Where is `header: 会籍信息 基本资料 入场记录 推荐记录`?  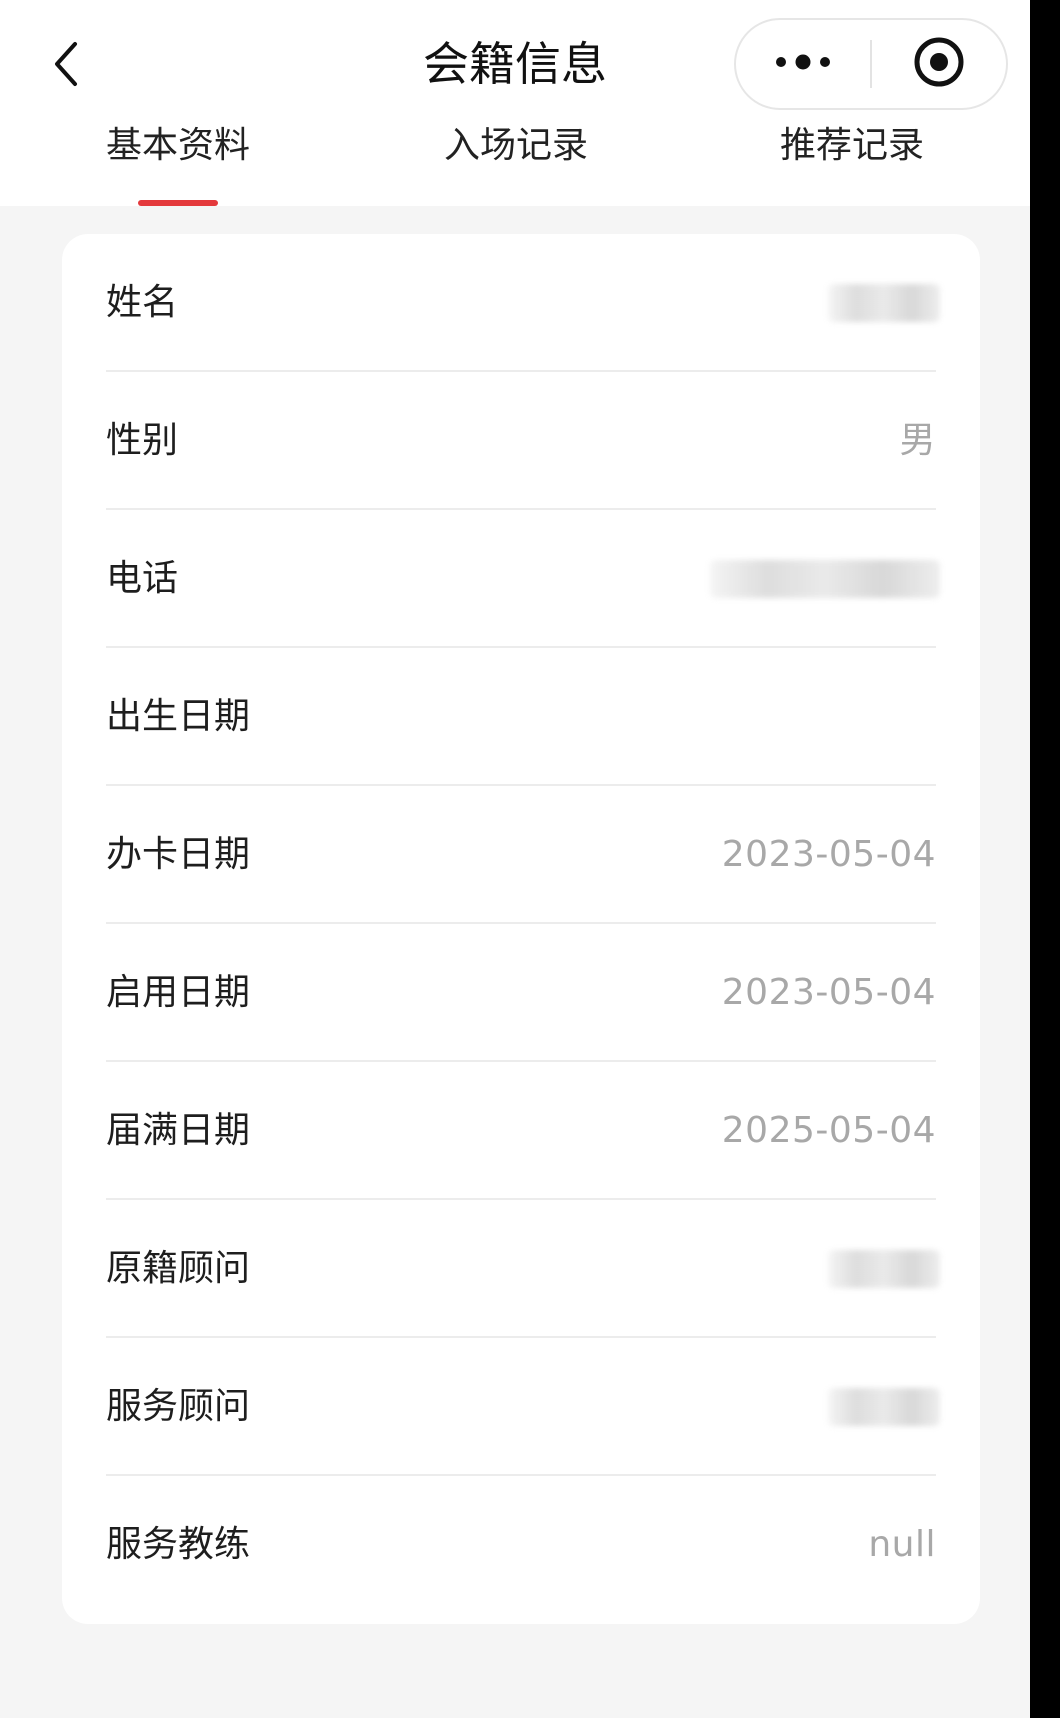
header: 会籍信息 基本资料 入场记录 推荐记录 is located at coordinates (515, 103).